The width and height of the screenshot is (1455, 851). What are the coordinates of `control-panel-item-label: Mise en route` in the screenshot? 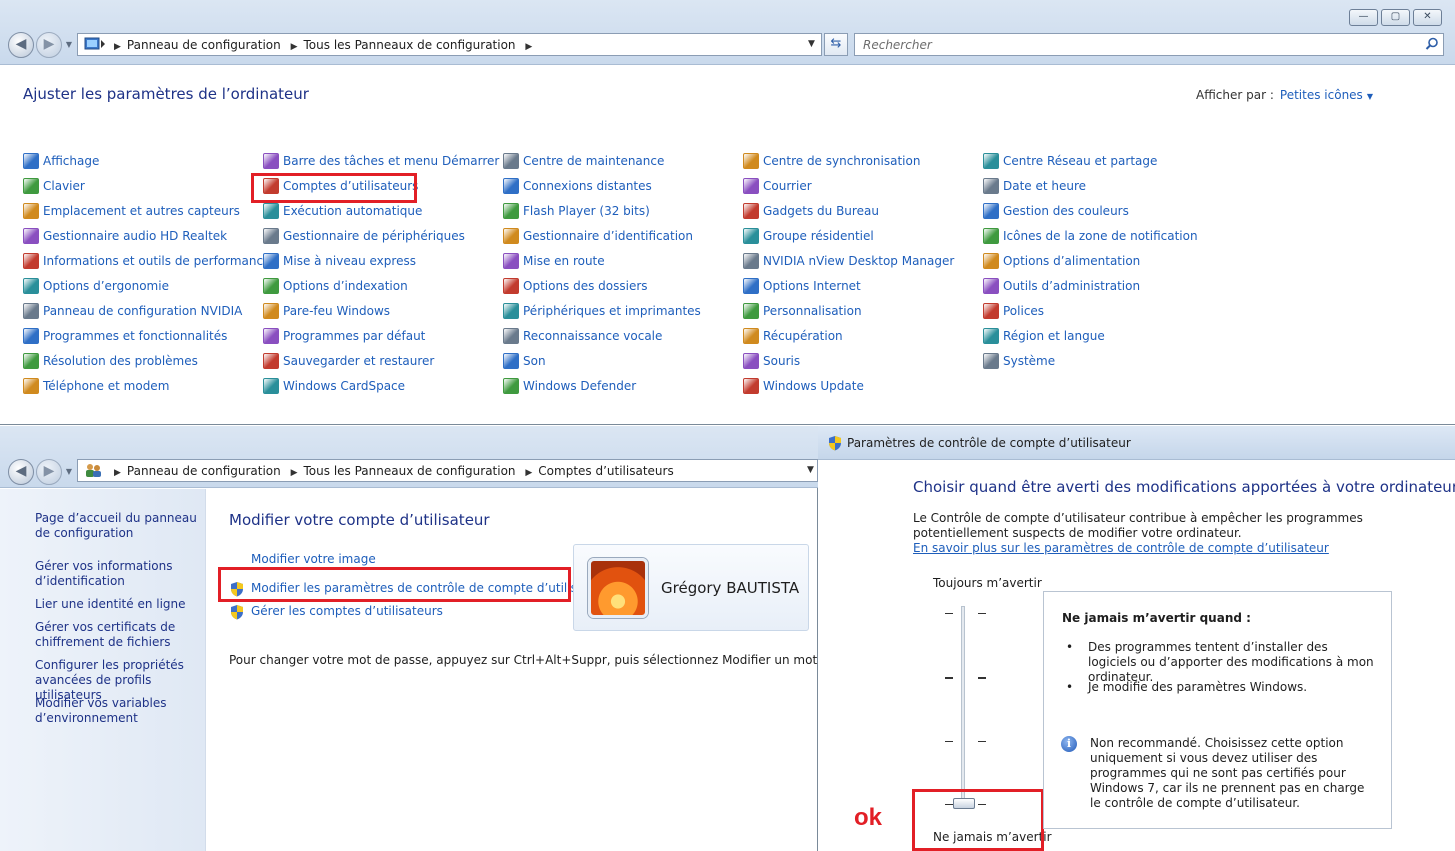 It's located at (564, 261).